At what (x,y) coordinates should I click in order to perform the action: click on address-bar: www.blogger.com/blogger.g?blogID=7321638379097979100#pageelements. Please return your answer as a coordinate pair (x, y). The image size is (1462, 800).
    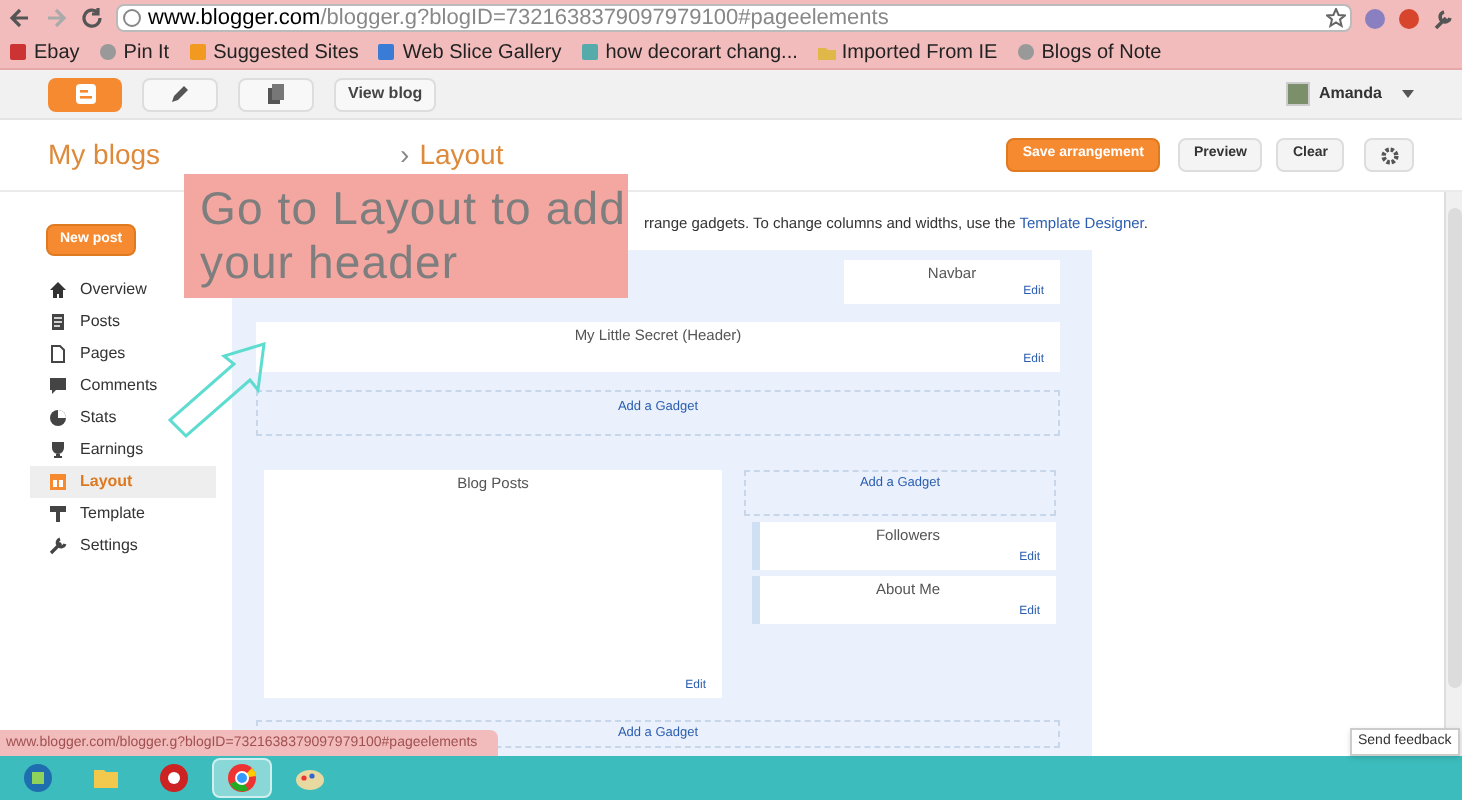
    Looking at the image, I should click on (734, 18).